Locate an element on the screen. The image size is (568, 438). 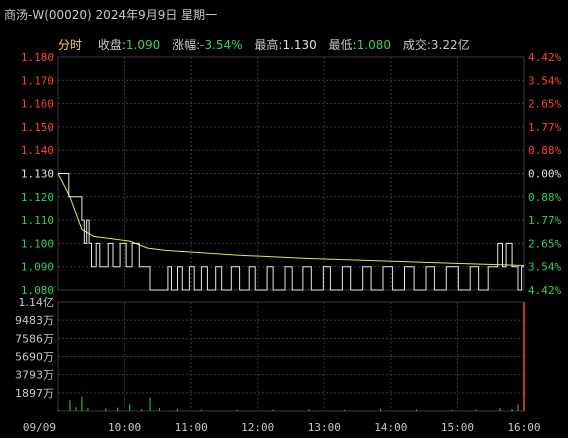
volume-tick-label: 1.14亿 is located at coordinates (37, 302).